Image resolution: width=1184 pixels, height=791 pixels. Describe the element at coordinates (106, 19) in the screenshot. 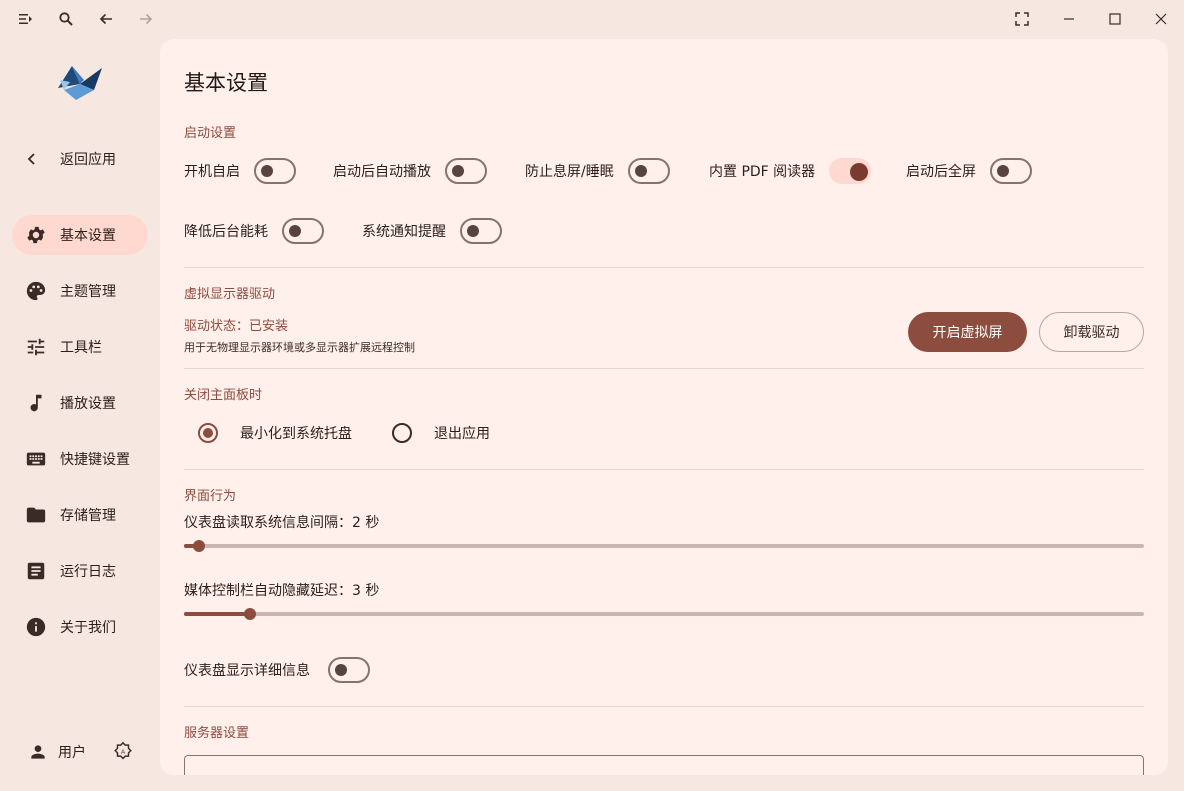

I see `back-arrow-icon` at that location.